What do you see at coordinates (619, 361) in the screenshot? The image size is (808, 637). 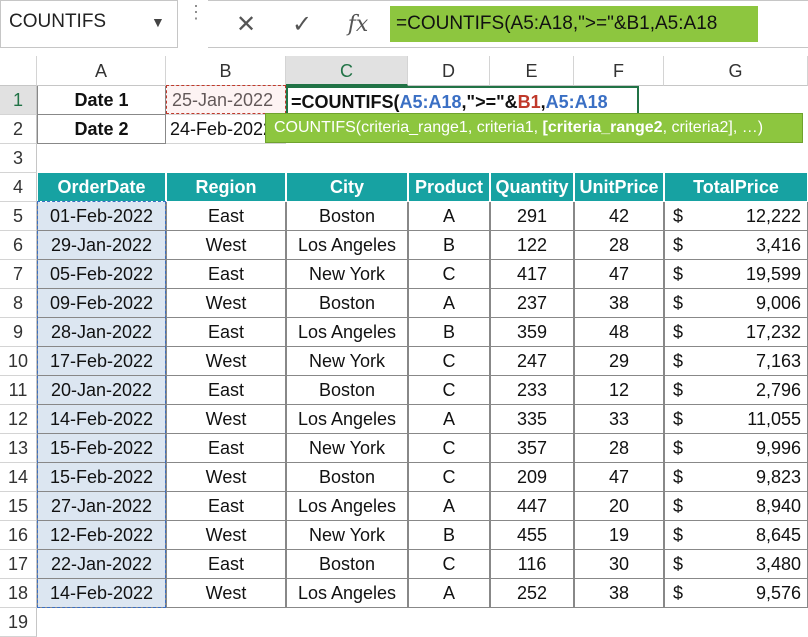 I see `table-cell-r6-c6: 29` at bounding box center [619, 361].